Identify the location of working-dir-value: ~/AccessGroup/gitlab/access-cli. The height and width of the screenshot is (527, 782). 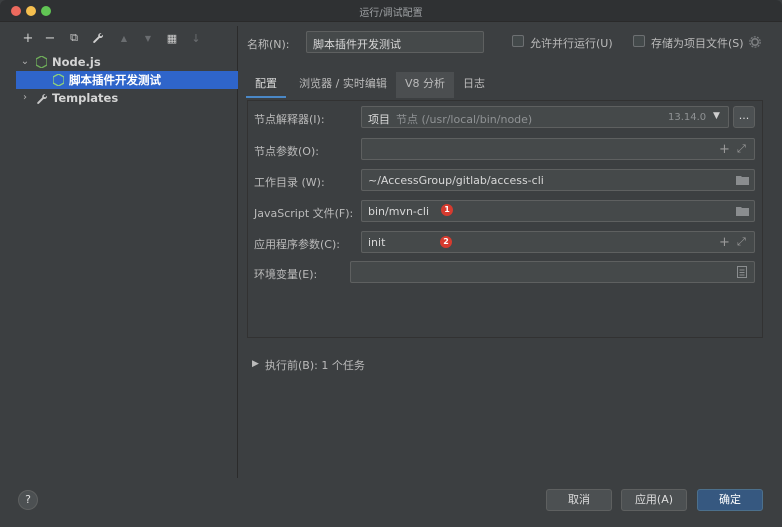
(456, 180).